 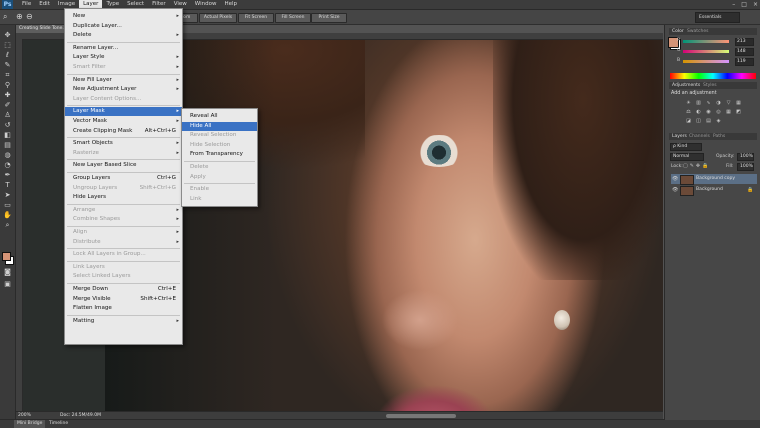 What do you see at coordinates (717, 17) in the screenshot?
I see `workspace-select: Essentials` at bounding box center [717, 17].